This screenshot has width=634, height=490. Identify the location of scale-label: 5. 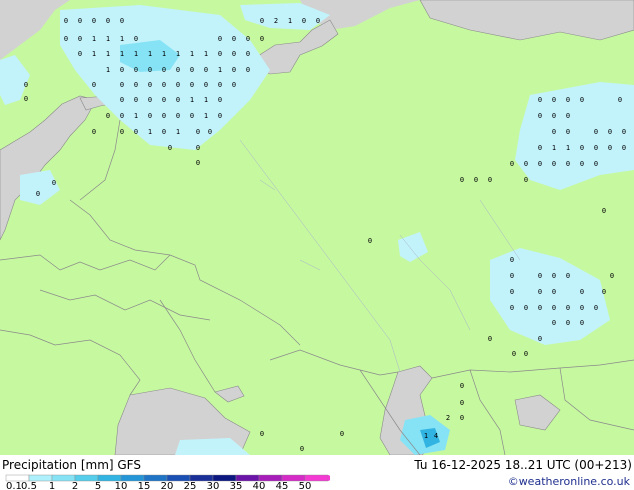
(98, 485).